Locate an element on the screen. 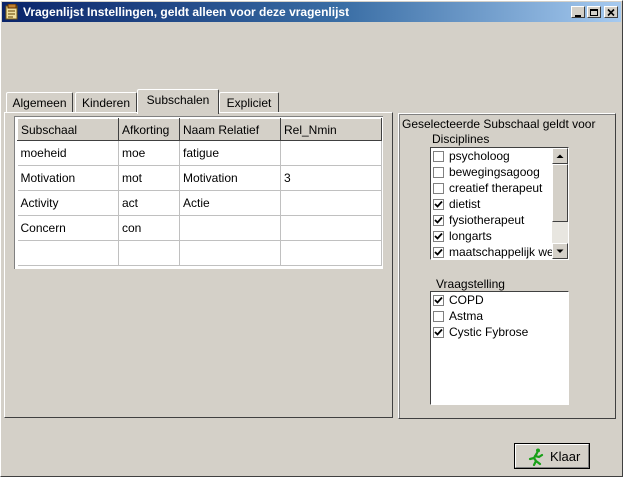  minimize-button is located at coordinates (578, 12).